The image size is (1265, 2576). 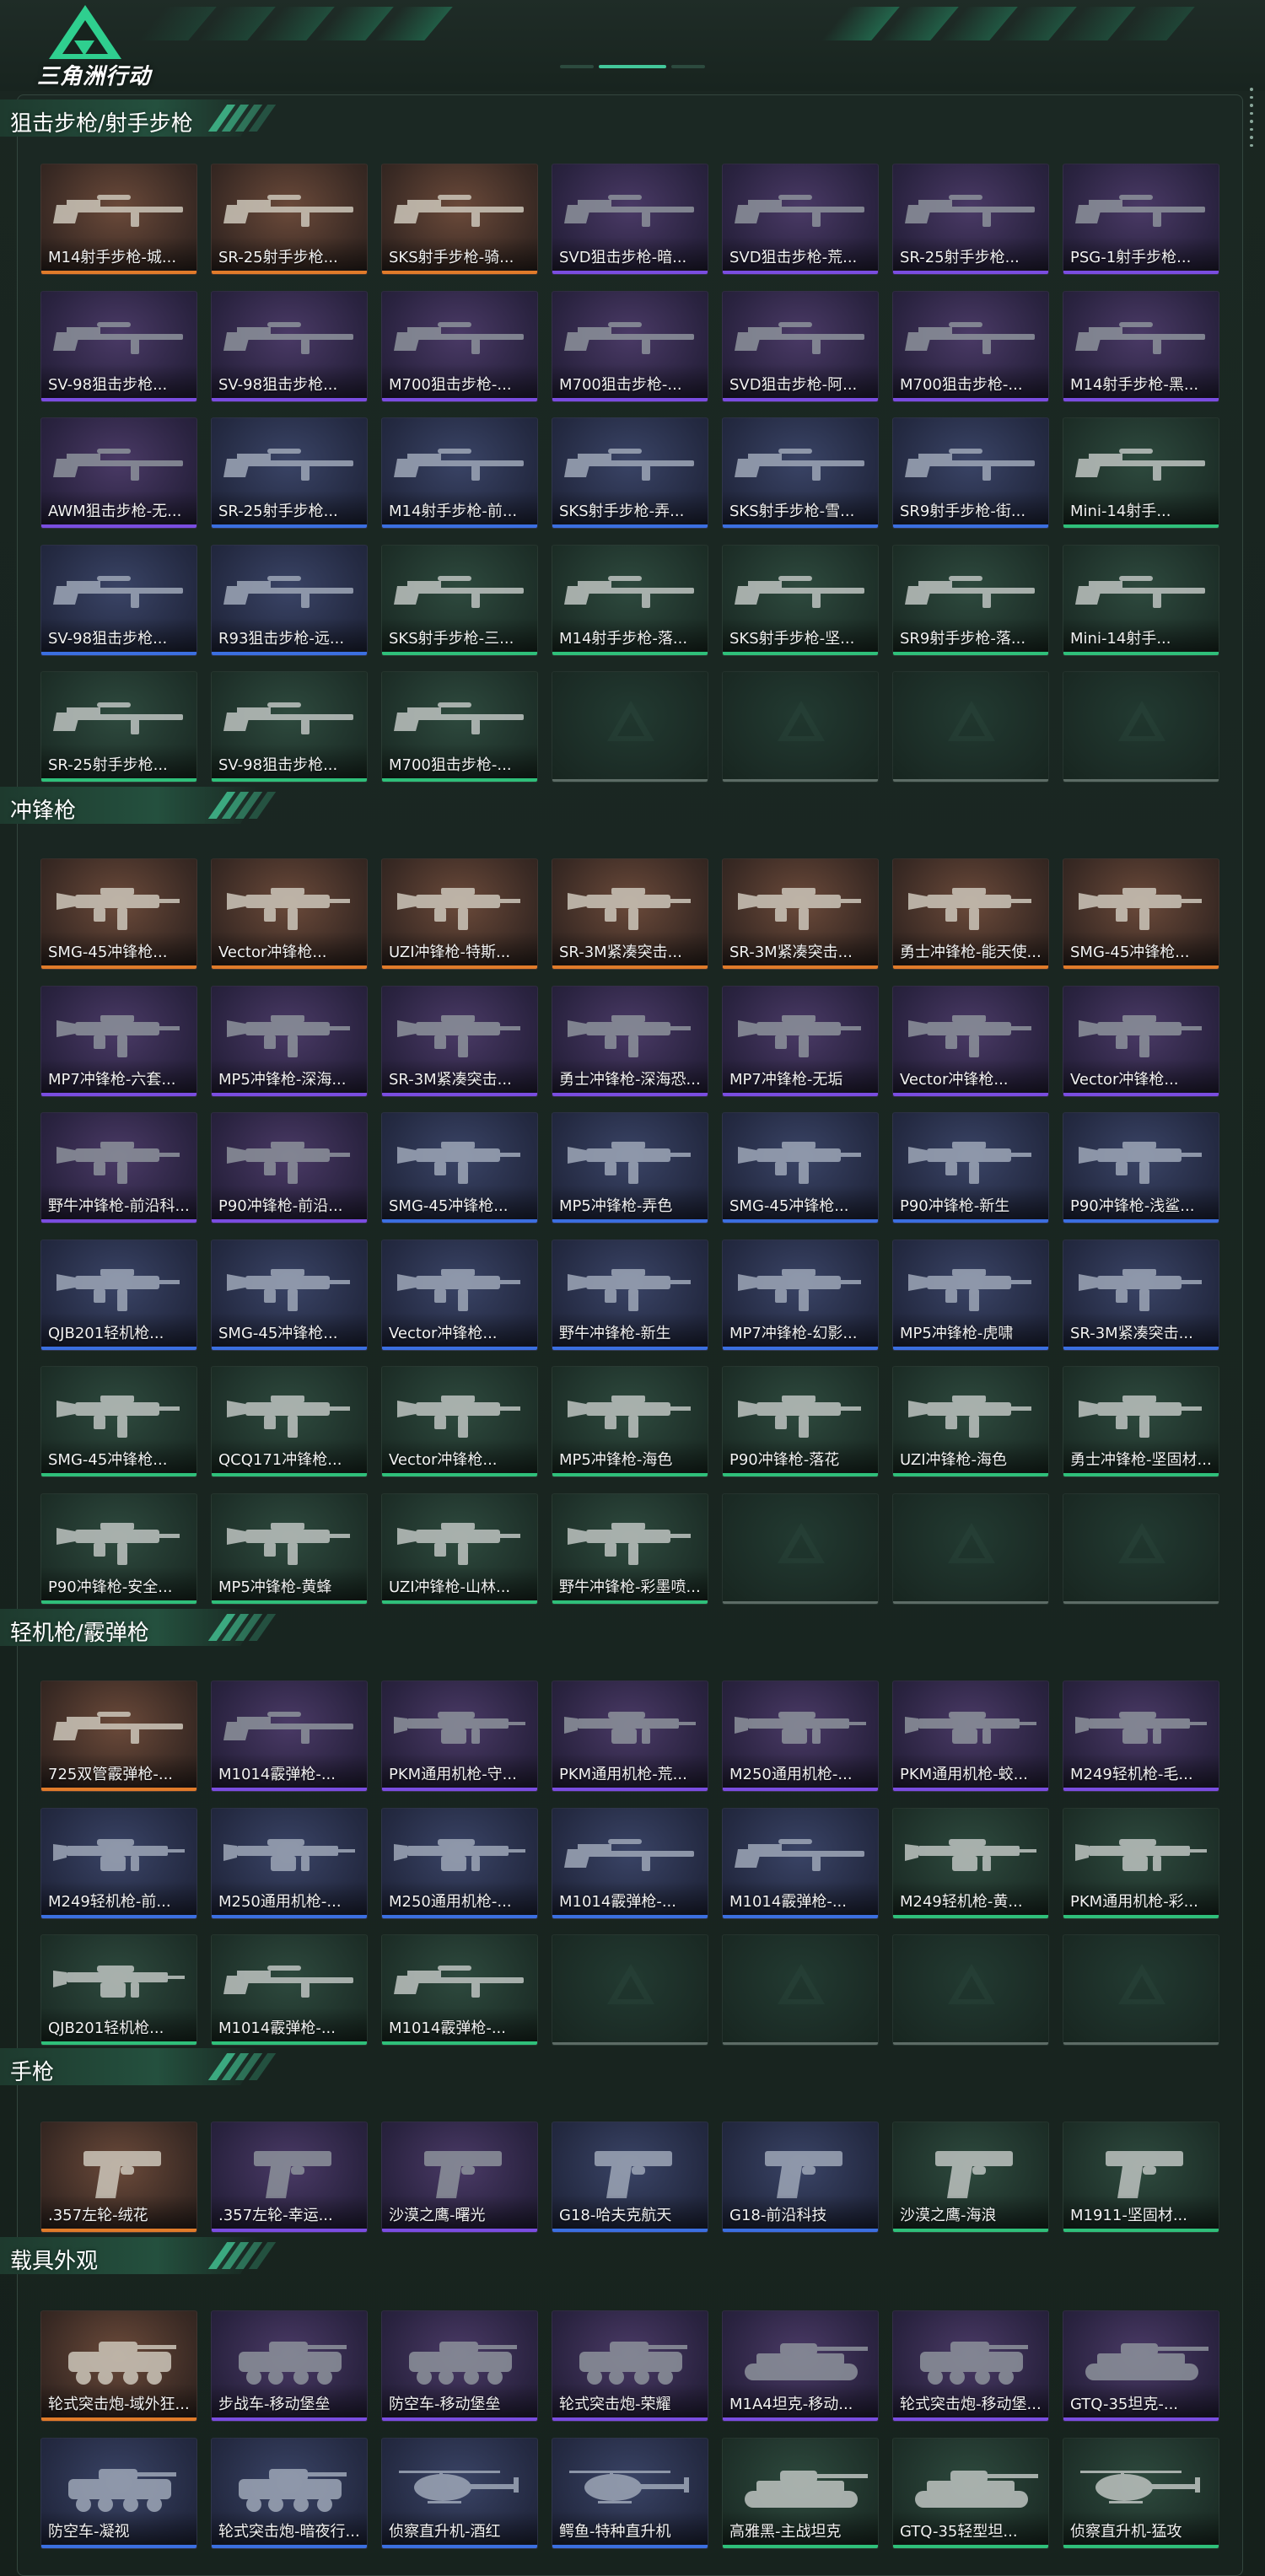 What do you see at coordinates (630, 2366) in the screenshot?
I see `skin-card: 轮式突击炮-荣耀` at bounding box center [630, 2366].